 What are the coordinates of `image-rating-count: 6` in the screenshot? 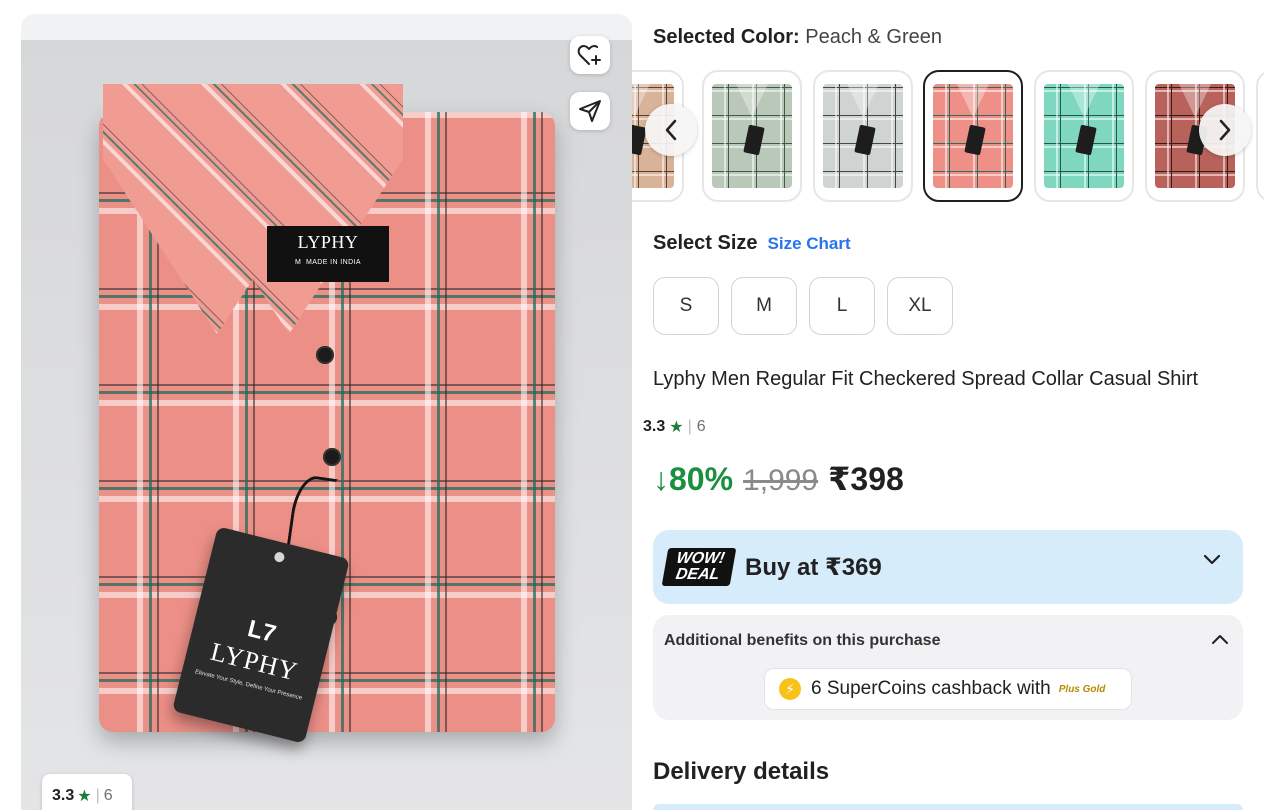 It's located at (108, 795).